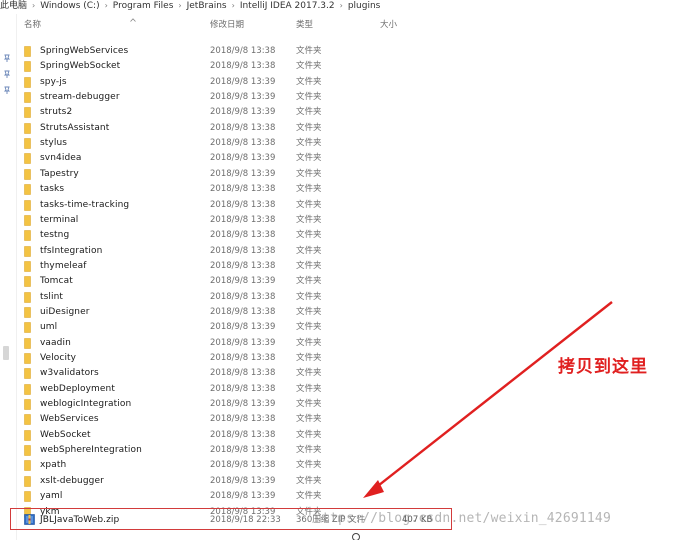 The image size is (680, 540). Describe the element at coordinates (69, 373) in the screenshot. I see `folder-name: w3validators` at that location.